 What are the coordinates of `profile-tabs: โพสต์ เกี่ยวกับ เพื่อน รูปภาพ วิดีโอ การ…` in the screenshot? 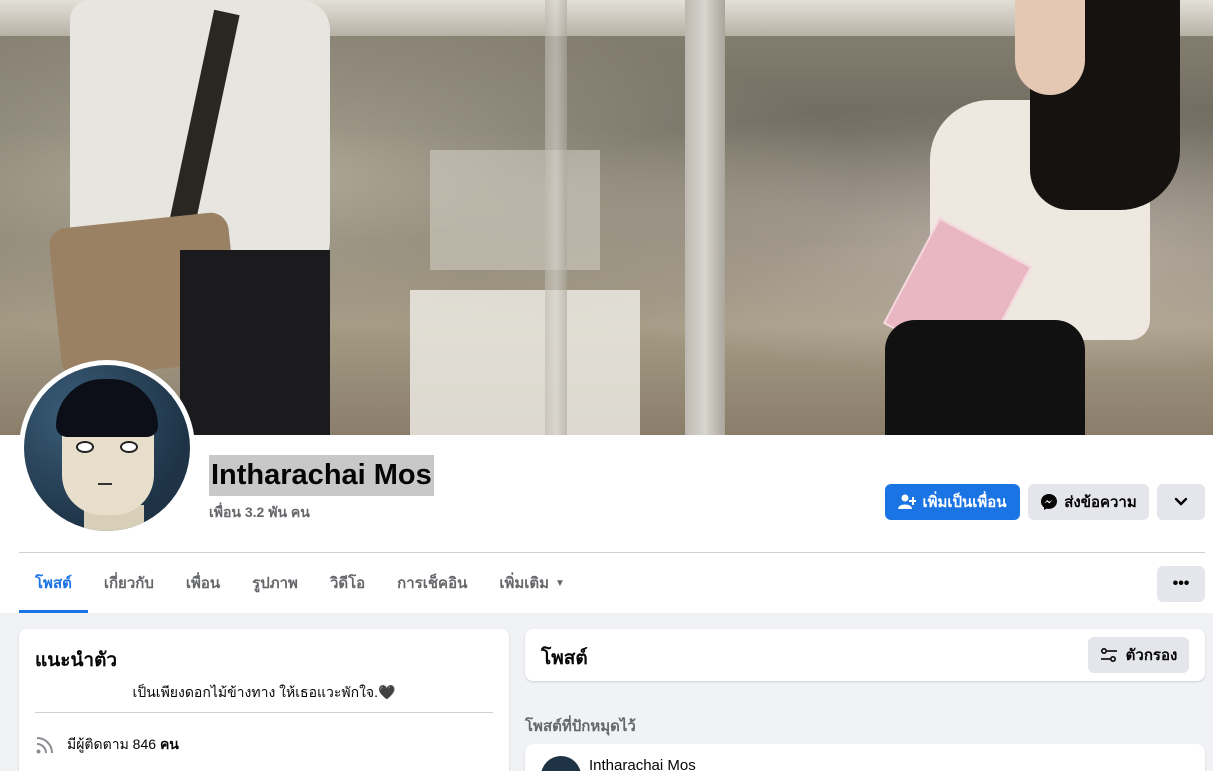 It's located at (300, 583).